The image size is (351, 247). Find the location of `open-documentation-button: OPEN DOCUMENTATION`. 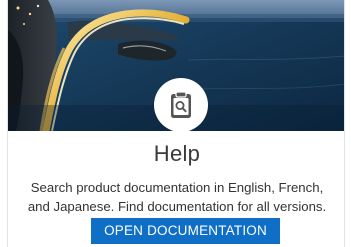

open-documentation-button: OPEN DOCUMENTATION is located at coordinates (185, 231).